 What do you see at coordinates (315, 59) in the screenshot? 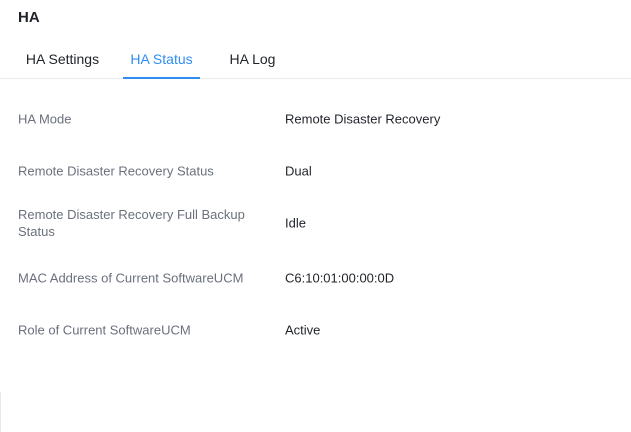
I see `tab-bar: HA Settings HA Status HA Log` at bounding box center [315, 59].